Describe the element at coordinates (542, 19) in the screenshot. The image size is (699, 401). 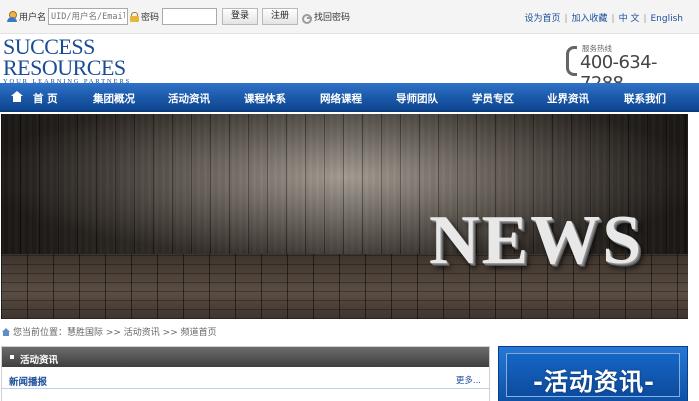
I see `set-homepage-link: 设为首页` at that location.